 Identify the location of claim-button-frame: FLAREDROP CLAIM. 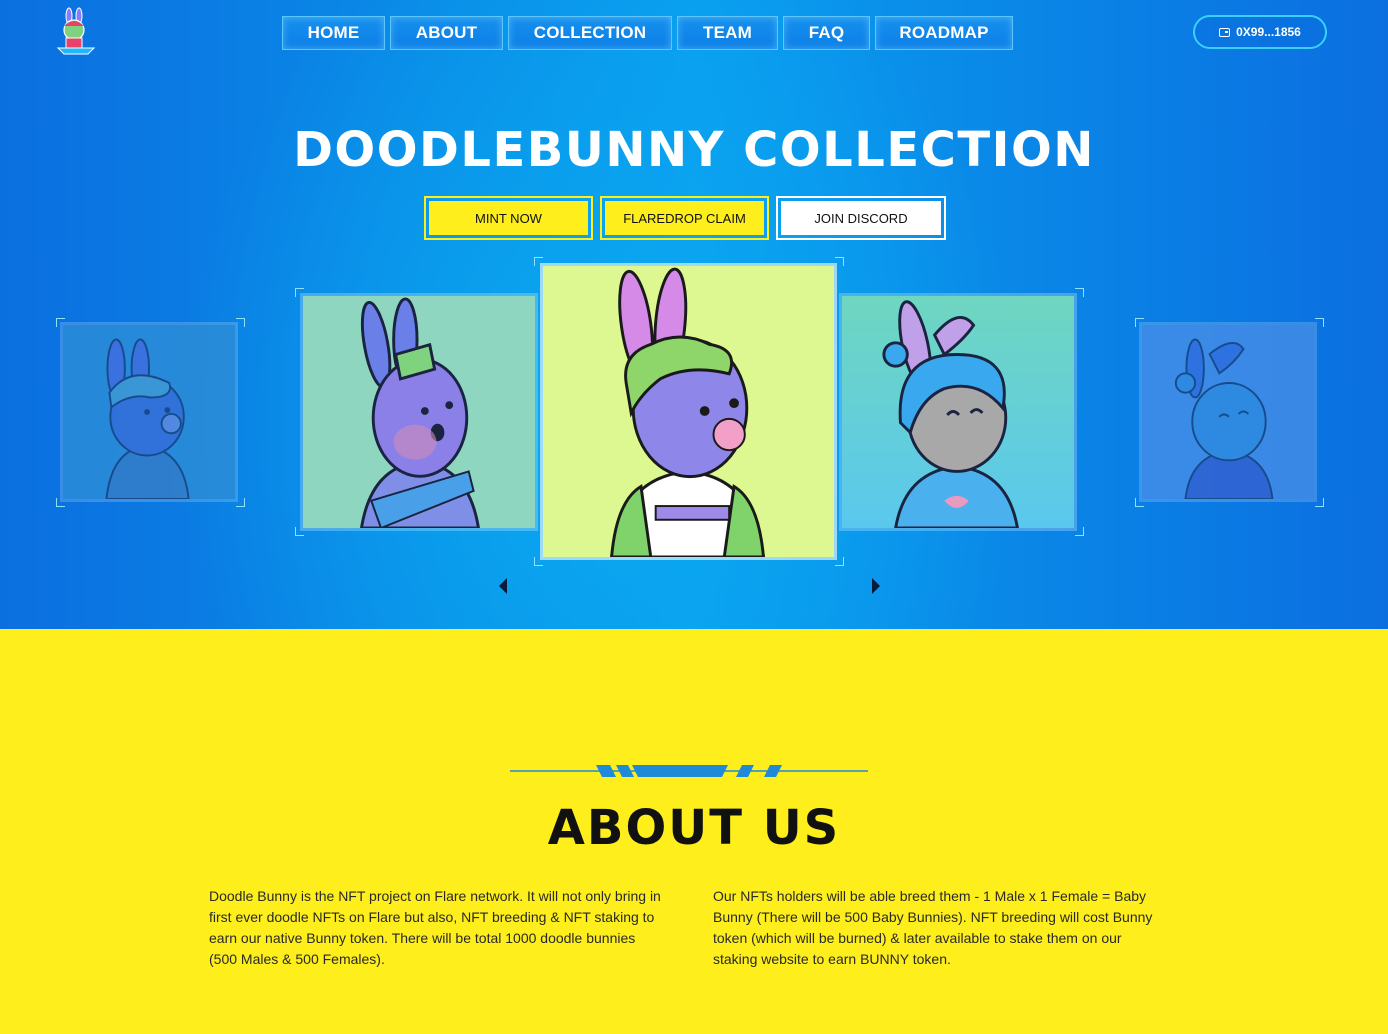
(684, 218).